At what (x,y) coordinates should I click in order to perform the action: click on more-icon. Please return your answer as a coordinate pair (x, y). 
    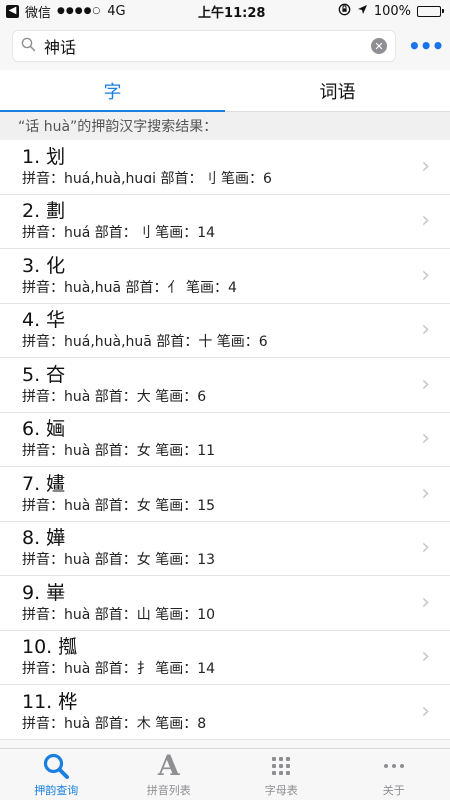
    Looking at the image, I should click on (393, 766).